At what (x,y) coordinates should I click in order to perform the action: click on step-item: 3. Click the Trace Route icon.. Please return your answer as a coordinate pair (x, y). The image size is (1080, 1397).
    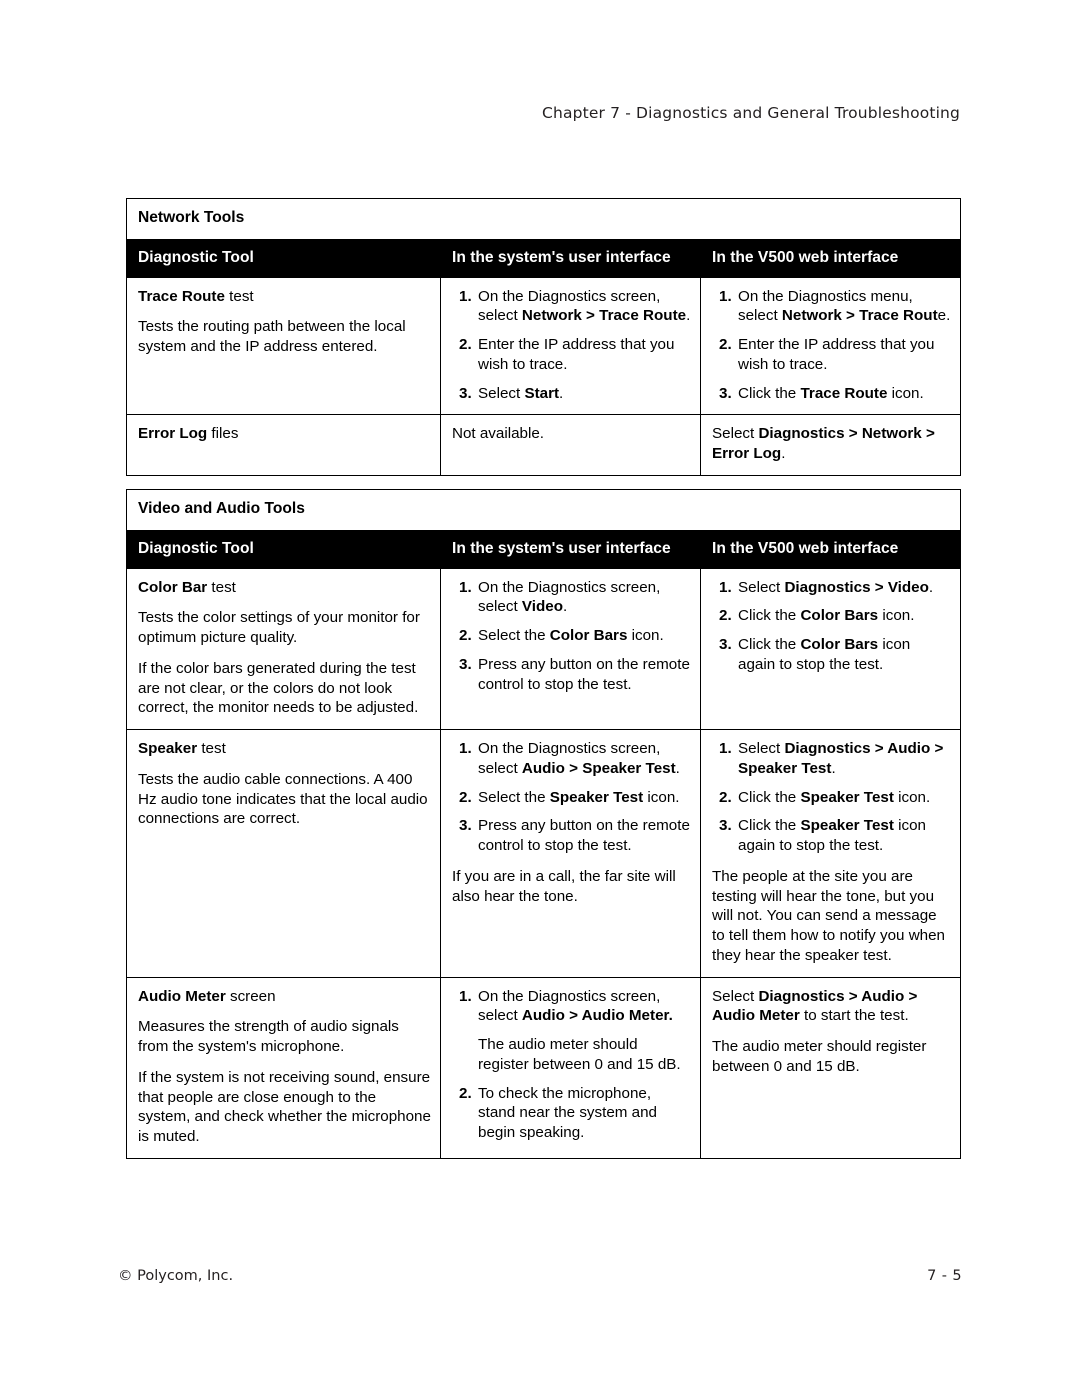
    Looking at the image, I should click on (831, 394).